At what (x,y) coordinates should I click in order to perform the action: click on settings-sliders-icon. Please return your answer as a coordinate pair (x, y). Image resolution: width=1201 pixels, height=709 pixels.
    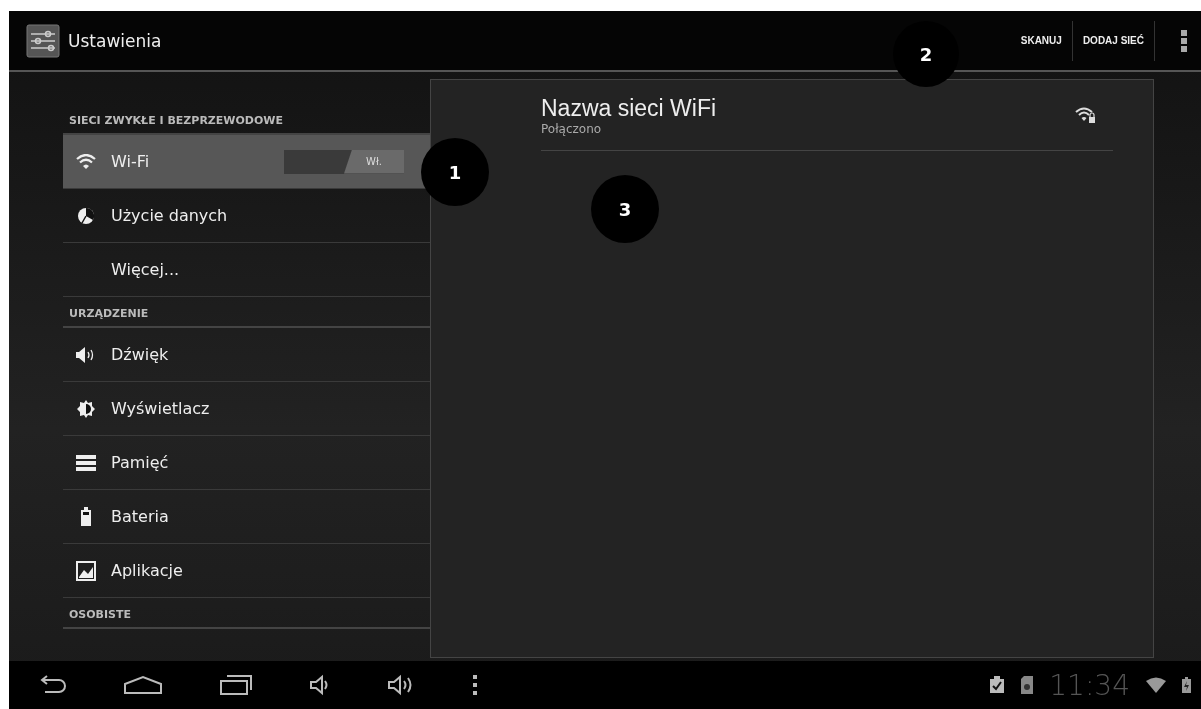
    Looking at the image, I should click on (43, 40).